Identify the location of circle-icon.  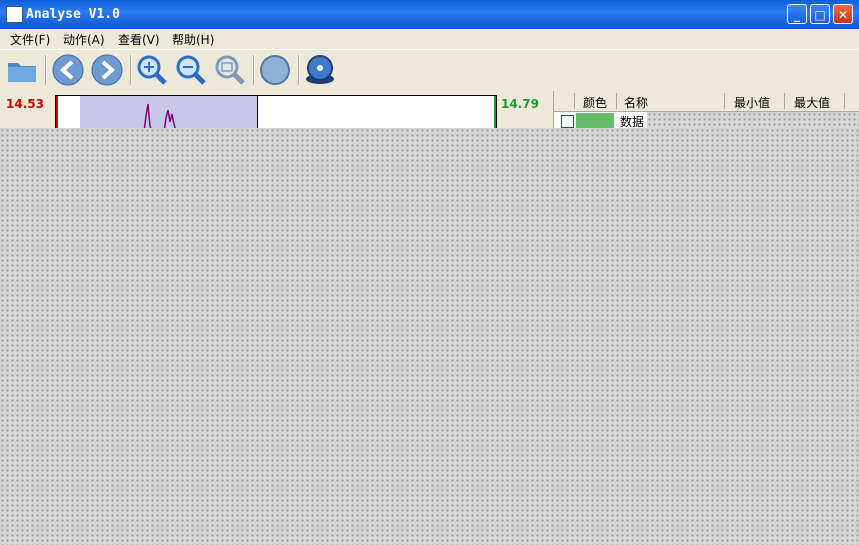
(275, 70).